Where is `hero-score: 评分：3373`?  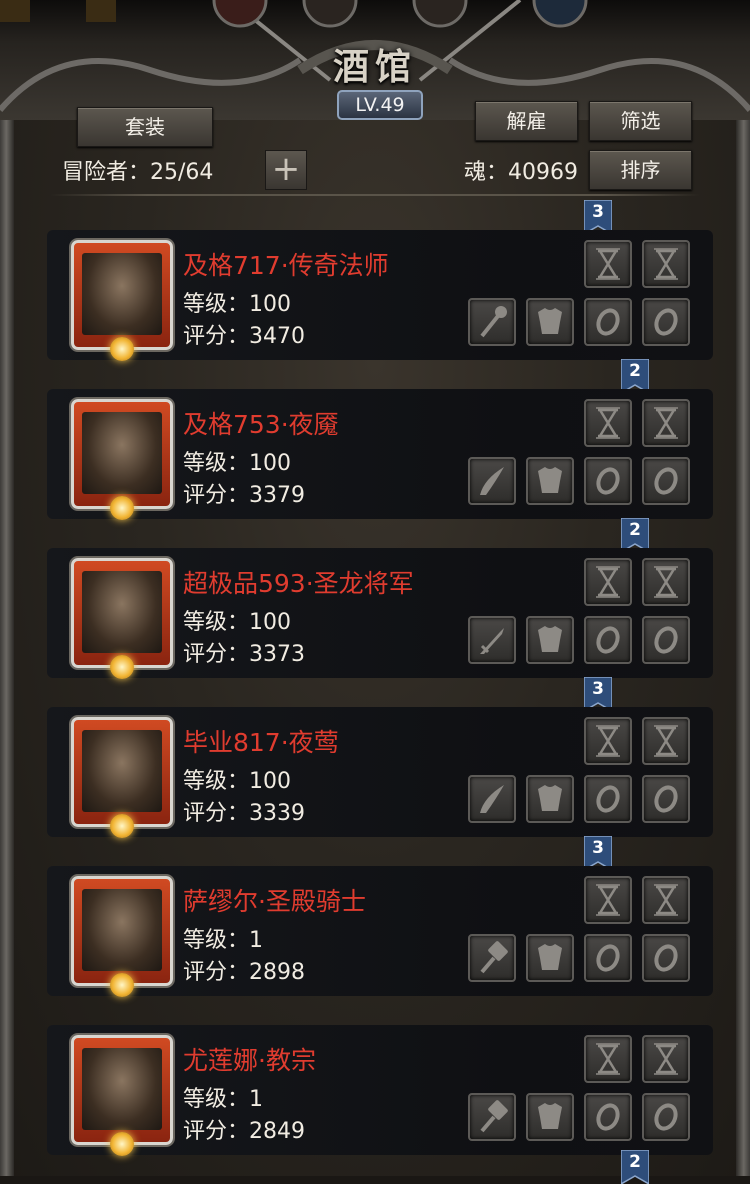
hero-score: 评分：3373 is located at coordinates (244, 654).